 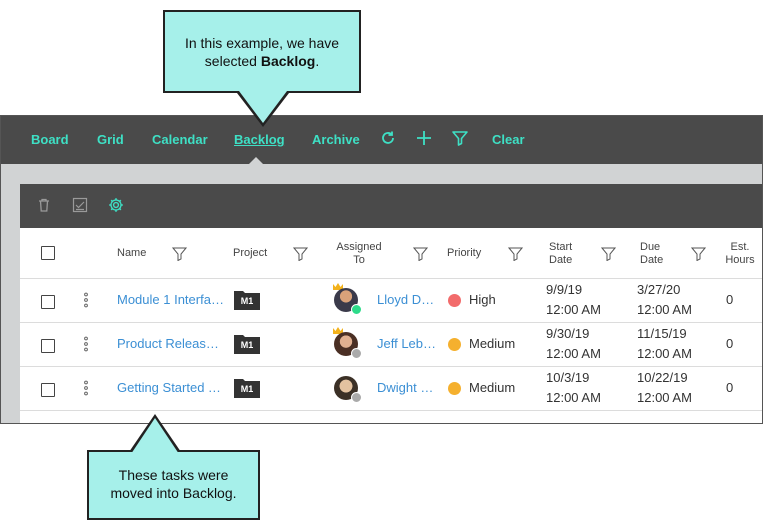 What do you see at coordinates (44, 205) in the screenshot?
I see `trash-icon` at bounding box center [44, 205].